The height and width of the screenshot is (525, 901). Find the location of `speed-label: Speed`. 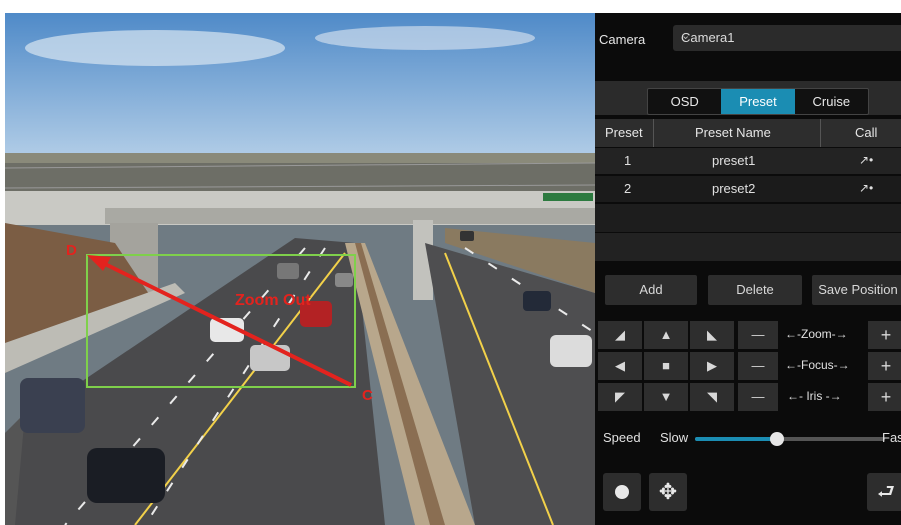

speed-label: Speed is located at coordinates (622, 437).